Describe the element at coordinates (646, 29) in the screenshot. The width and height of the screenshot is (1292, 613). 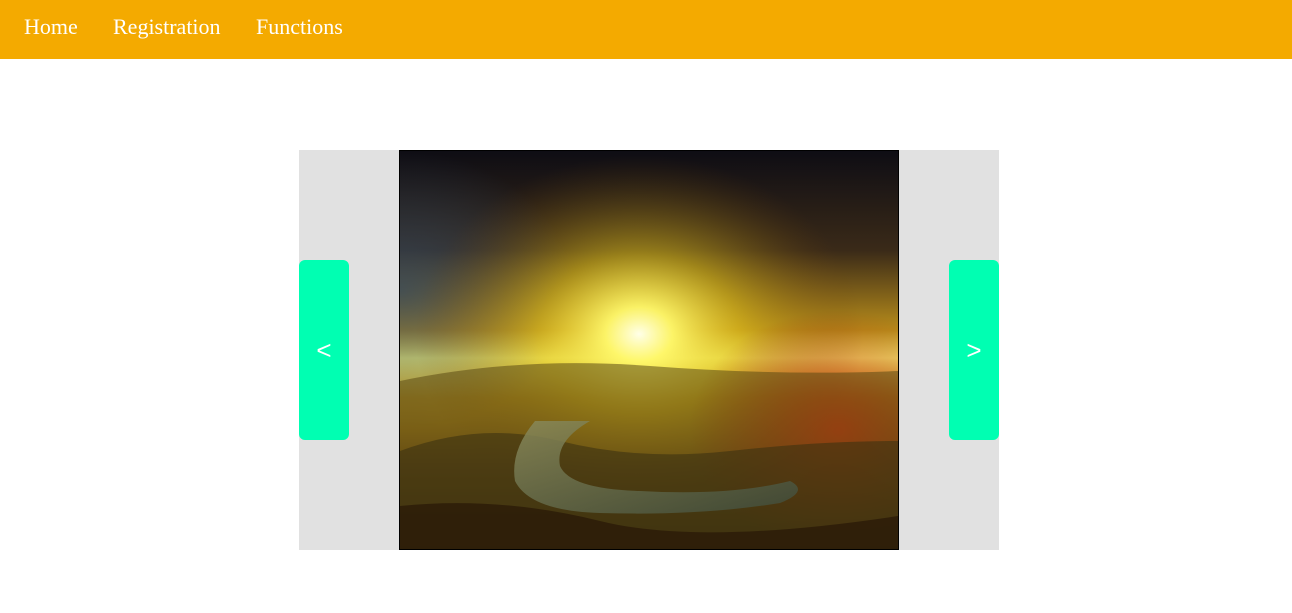
I see `top-navbar: Home Registration Functions` at that location.